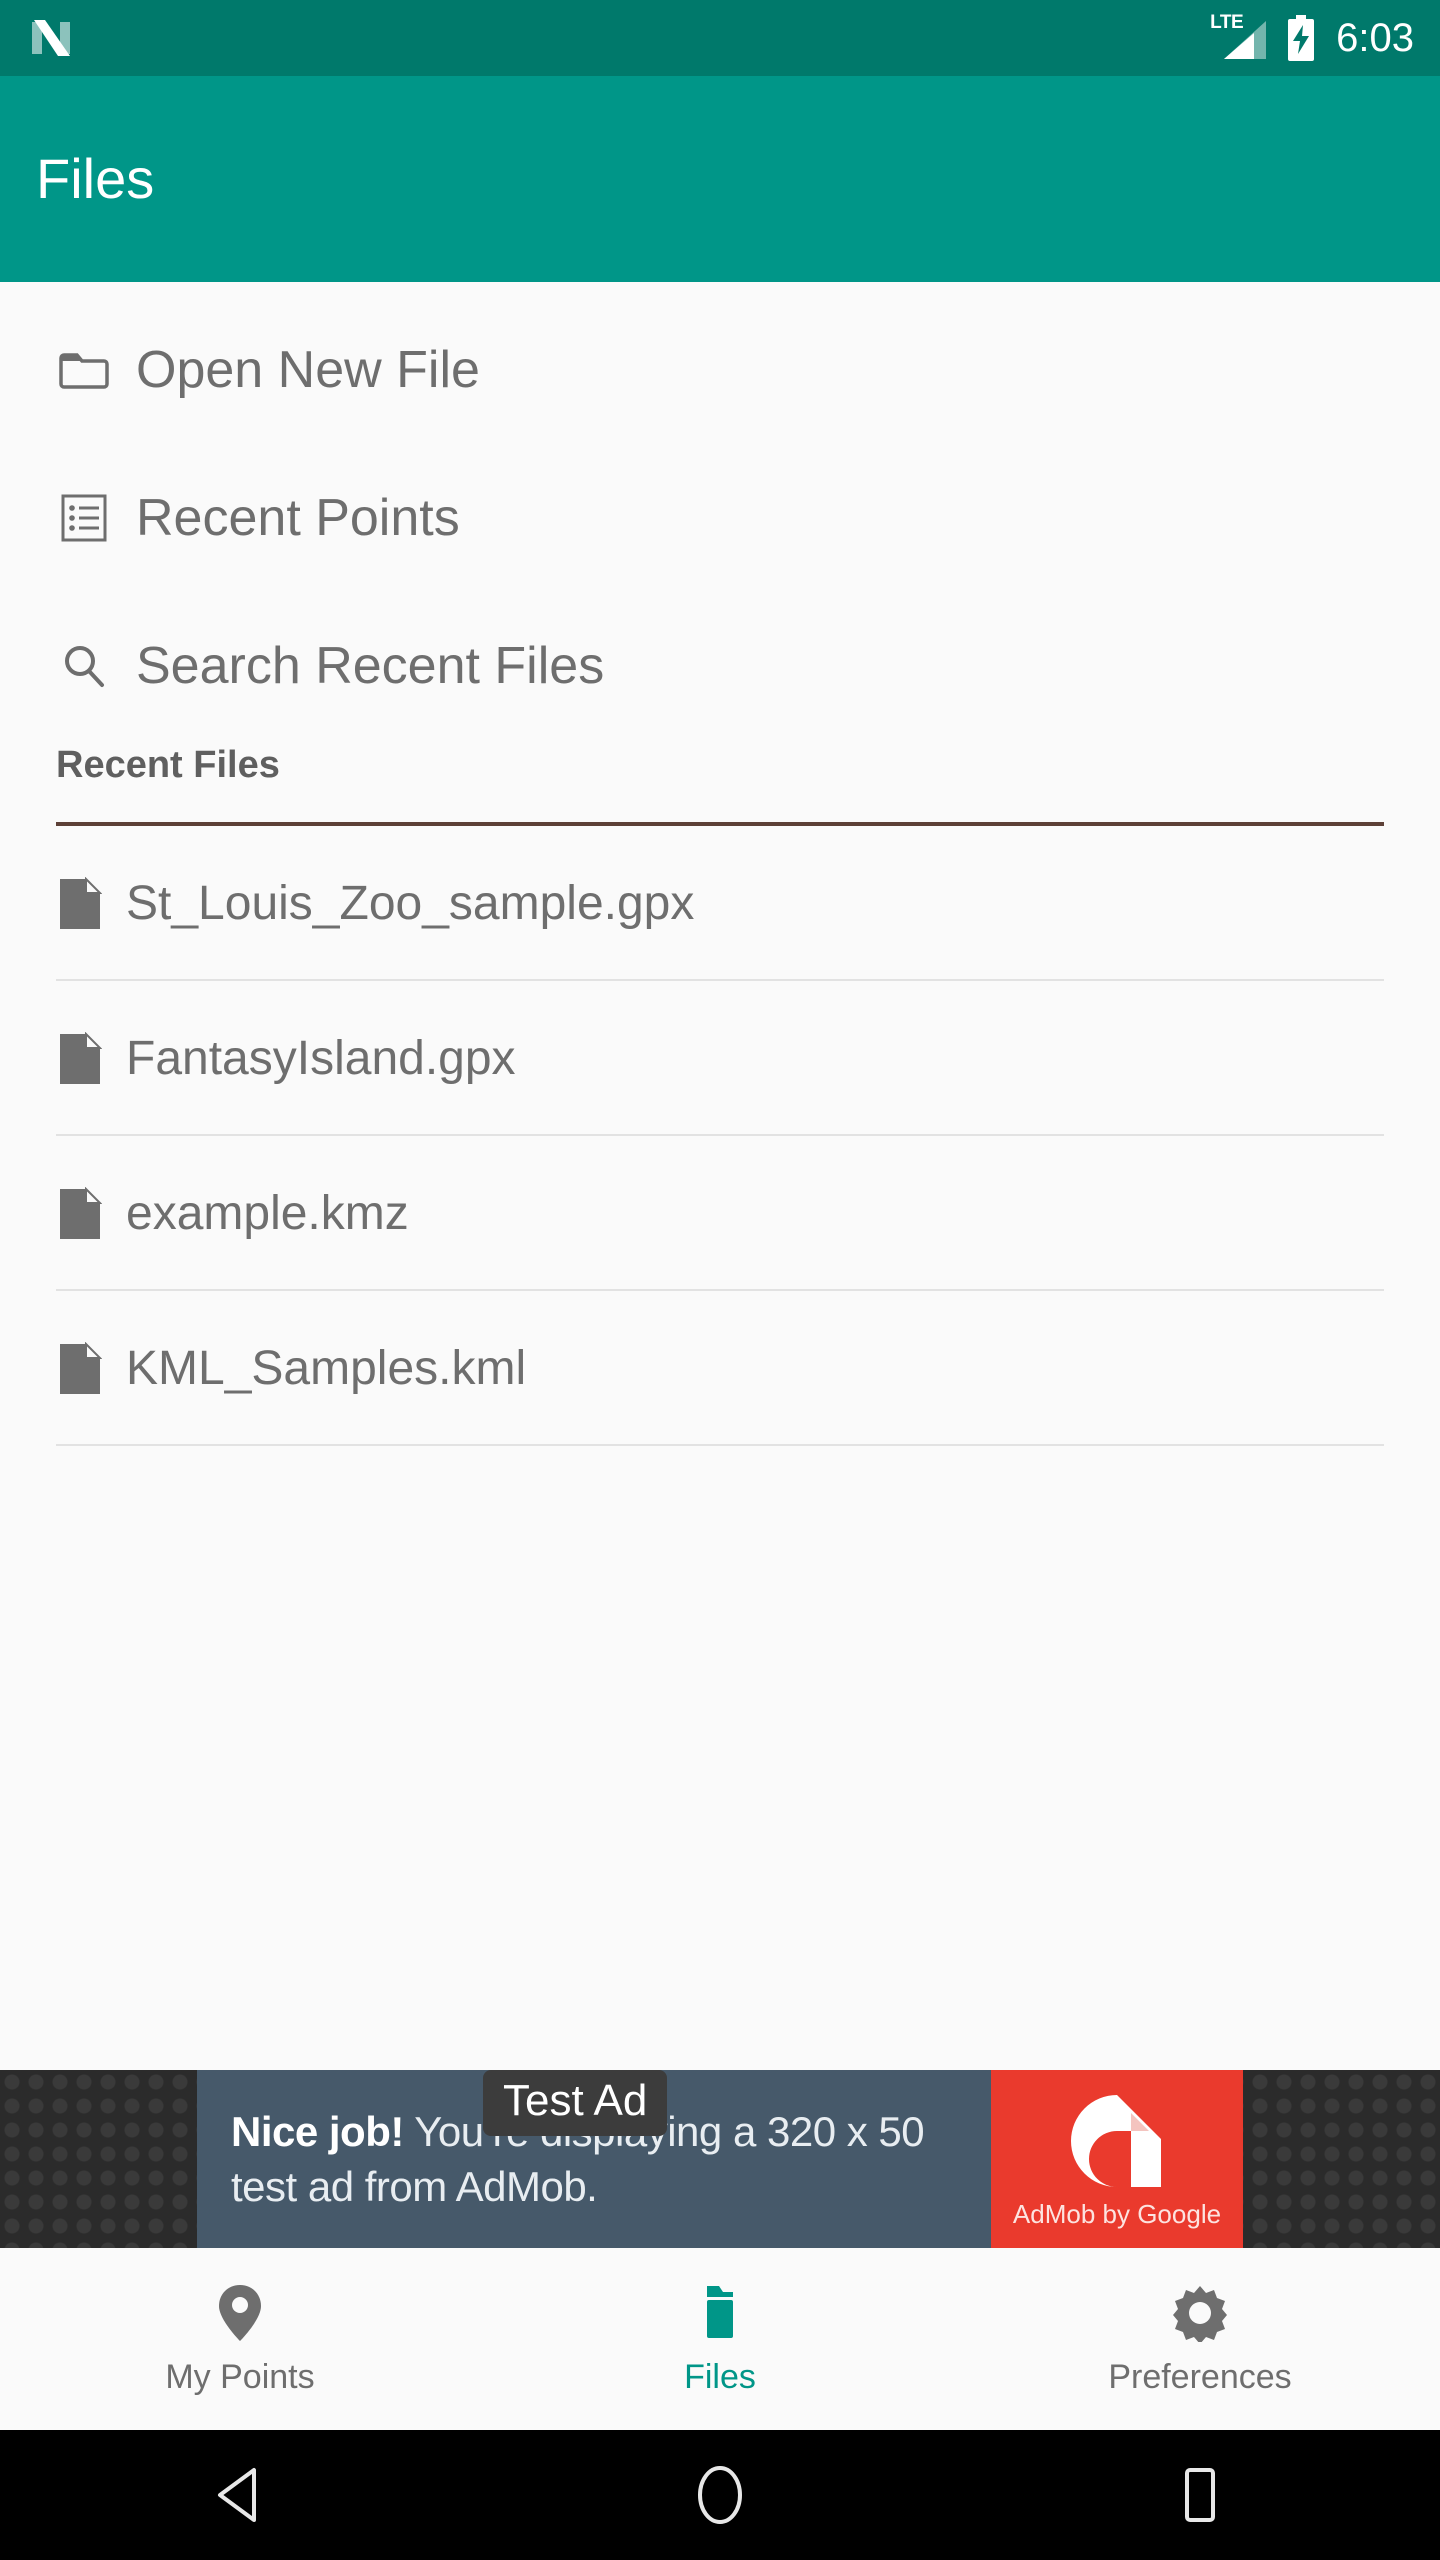 This screenshot has height=2560, width=1440. What do you see at coordinates (308, 370) in the screenshot?
I see `menu-item-label: Open New File` at bounding box center [308, 370].